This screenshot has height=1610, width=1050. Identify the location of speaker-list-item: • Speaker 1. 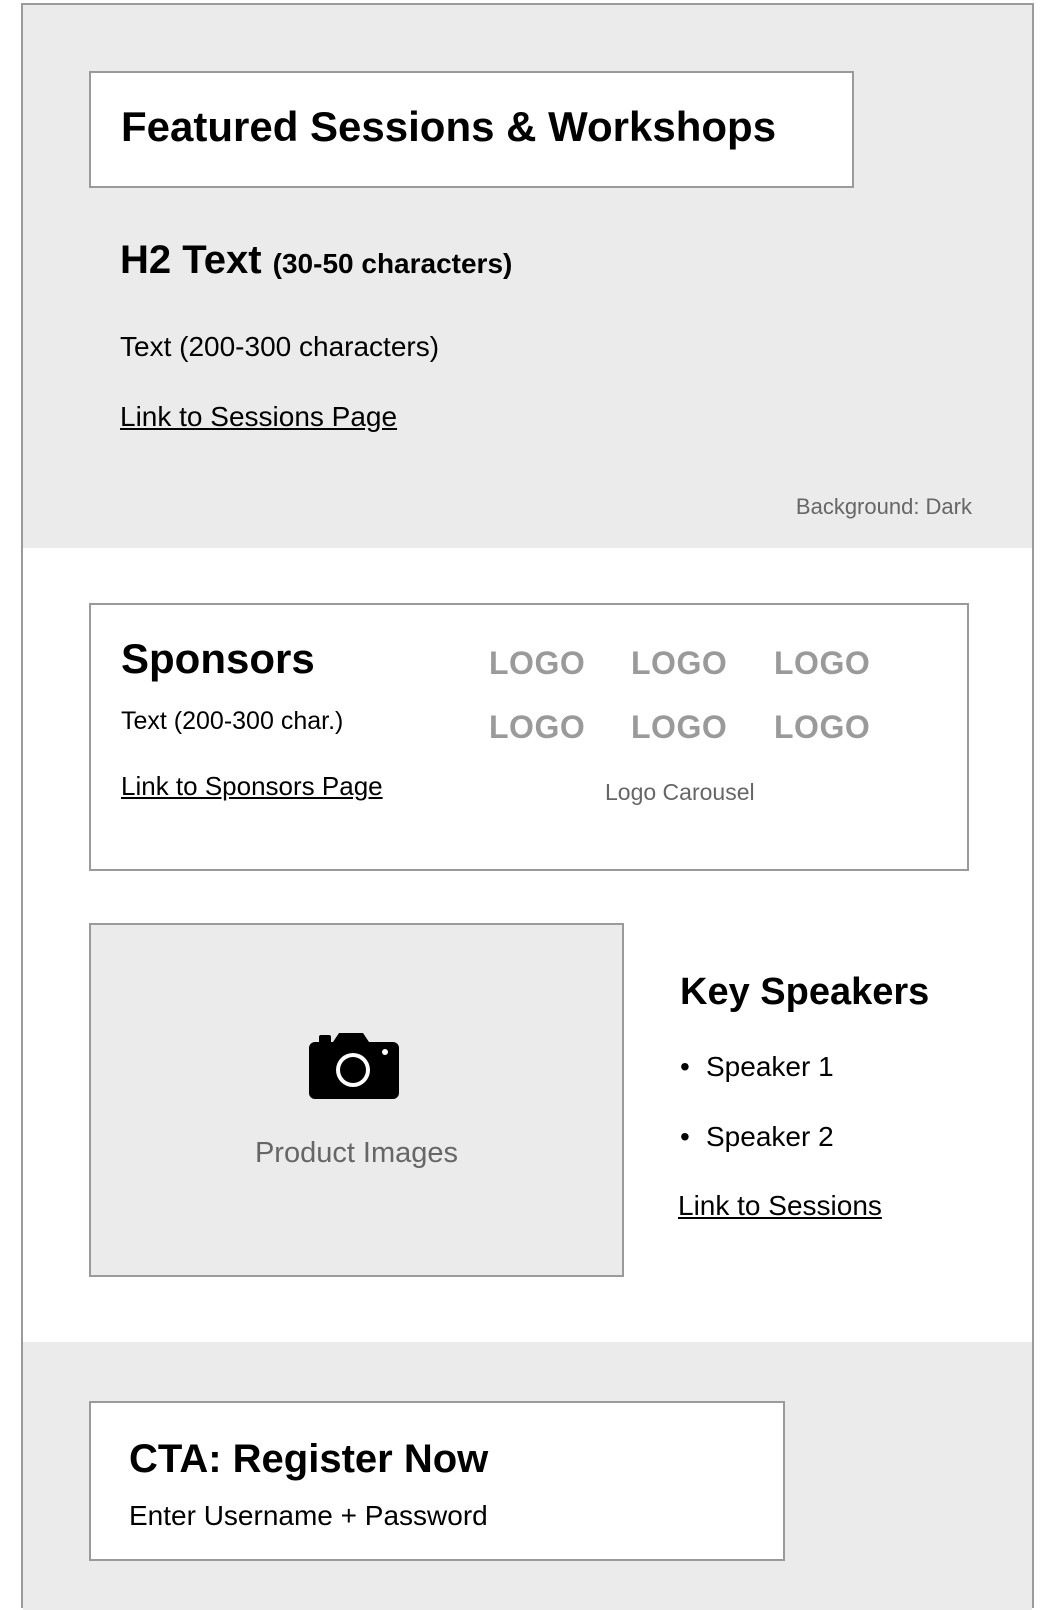
(757, 1067).